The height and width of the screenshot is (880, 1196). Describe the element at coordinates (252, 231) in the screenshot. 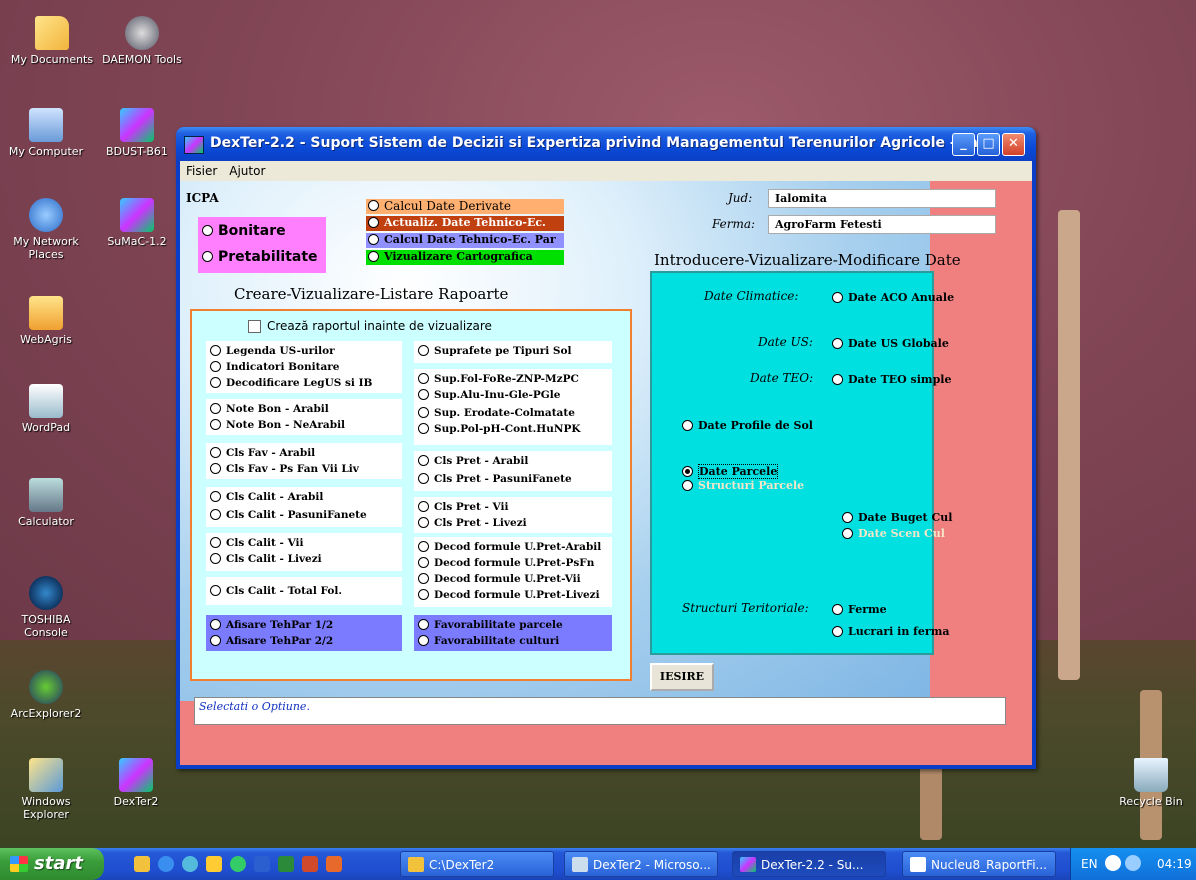

I see `bonitare-label: Bonitare` at that location.